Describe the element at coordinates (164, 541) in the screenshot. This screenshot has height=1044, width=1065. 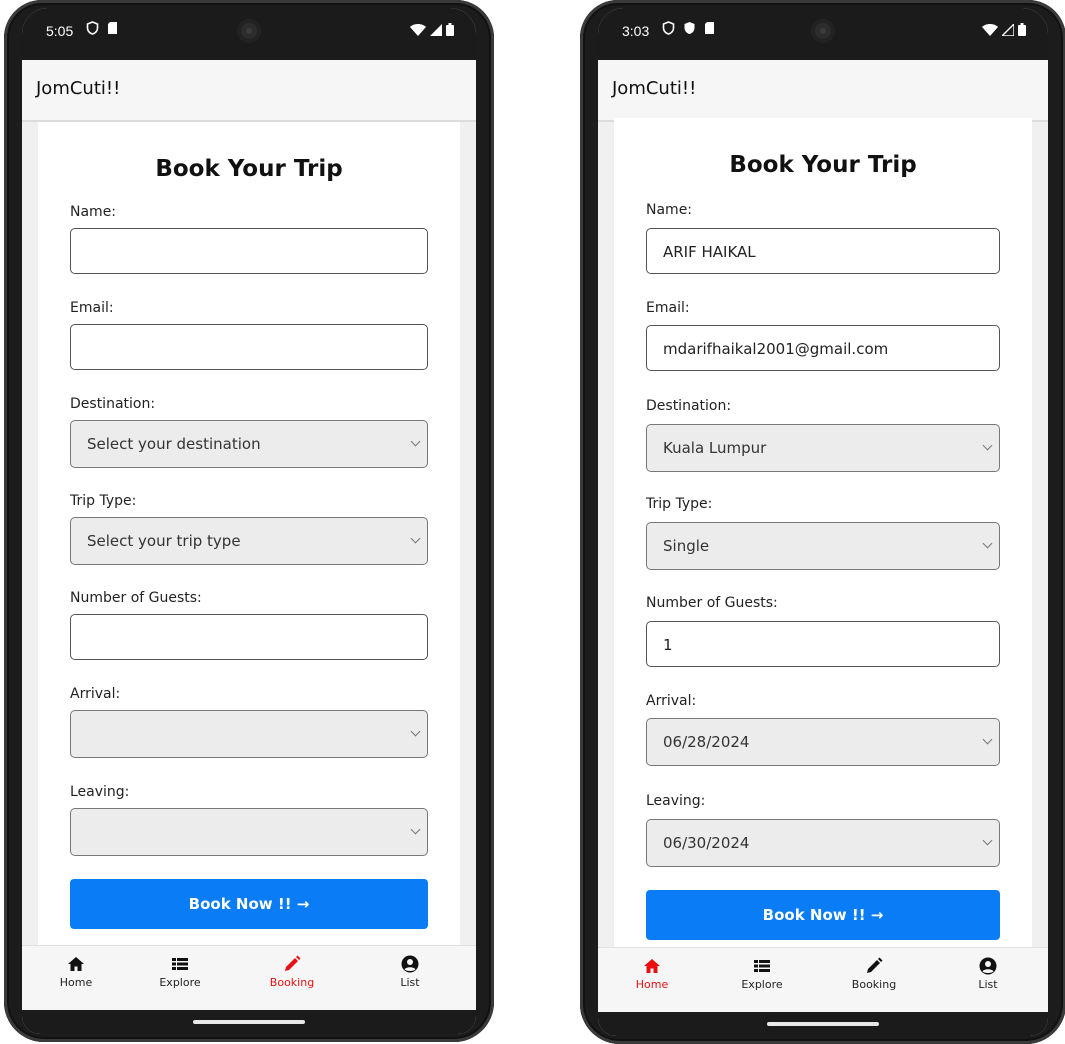
I see `trip-type-value: Select your trip type` at that location.